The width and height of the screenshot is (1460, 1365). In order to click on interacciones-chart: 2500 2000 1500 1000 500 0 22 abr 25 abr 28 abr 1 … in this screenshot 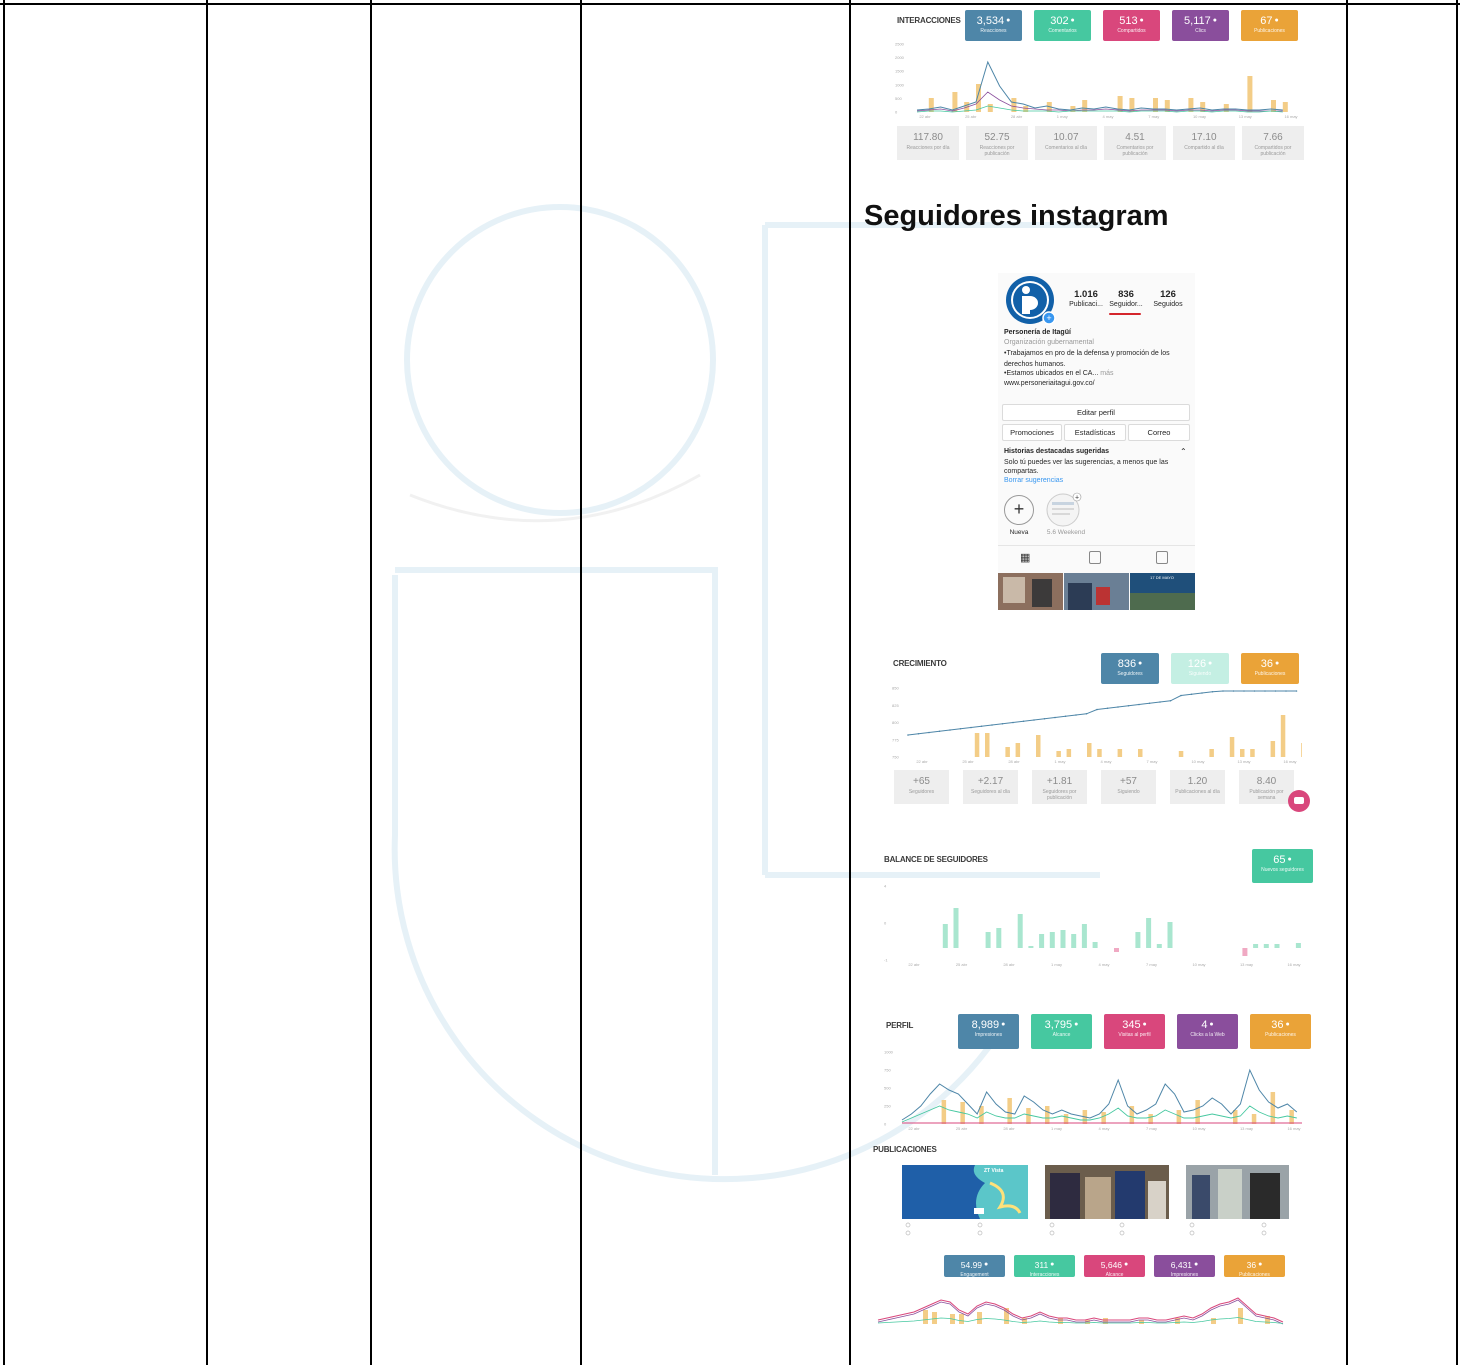, I will do `click(1096, 81)`.